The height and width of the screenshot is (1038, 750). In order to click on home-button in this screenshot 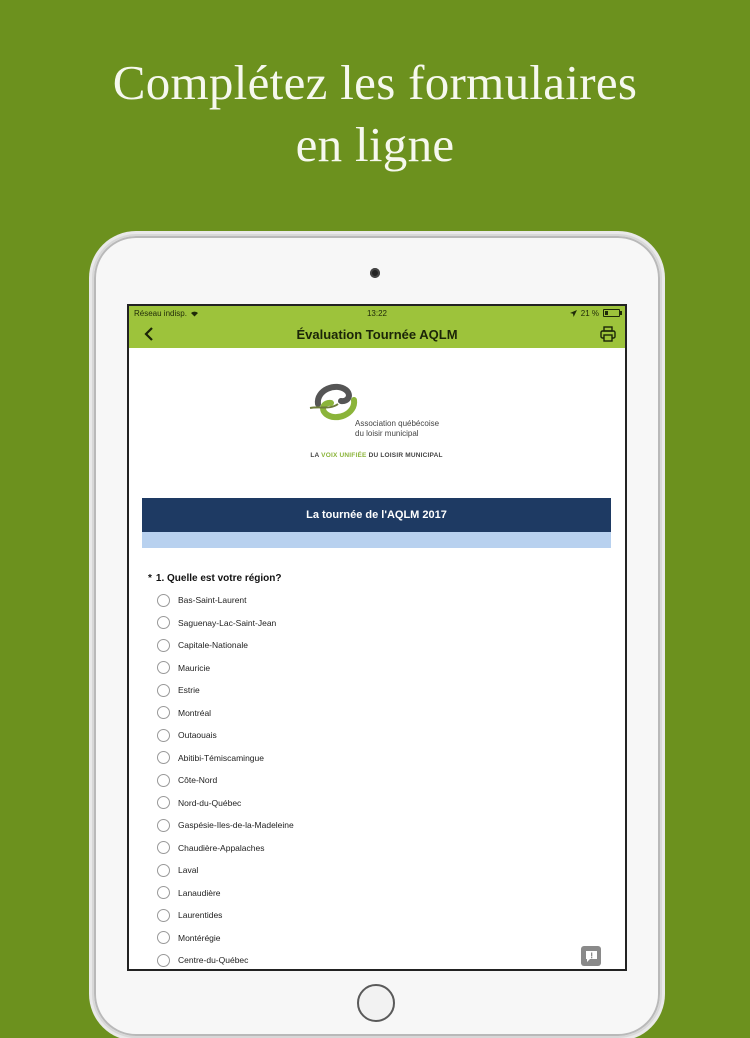, I will do `click(376, 1003)`.